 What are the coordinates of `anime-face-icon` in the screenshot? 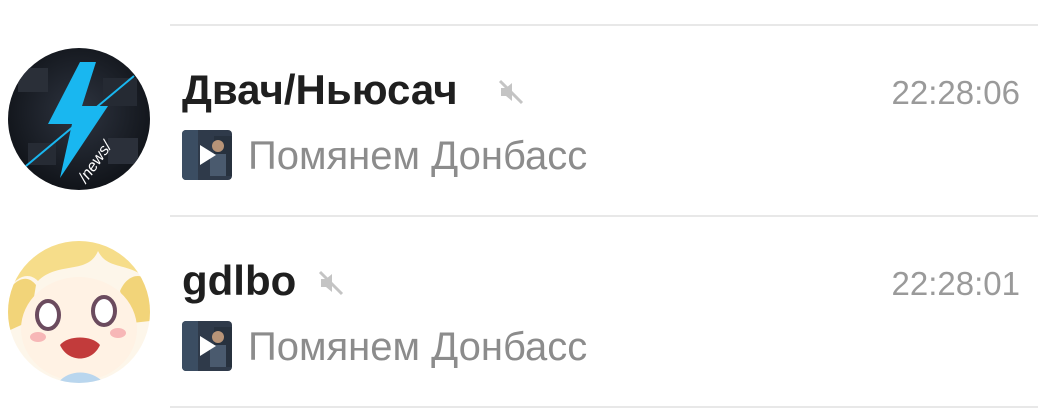 It's located at (79, 312).